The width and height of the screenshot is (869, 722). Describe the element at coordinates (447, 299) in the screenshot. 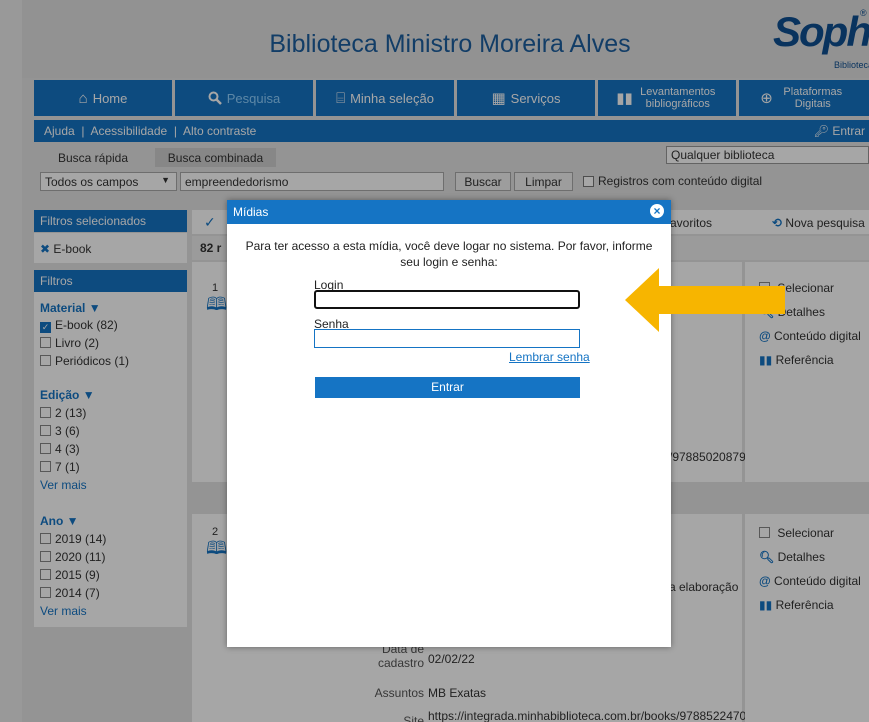

I see `login-input` at that location.